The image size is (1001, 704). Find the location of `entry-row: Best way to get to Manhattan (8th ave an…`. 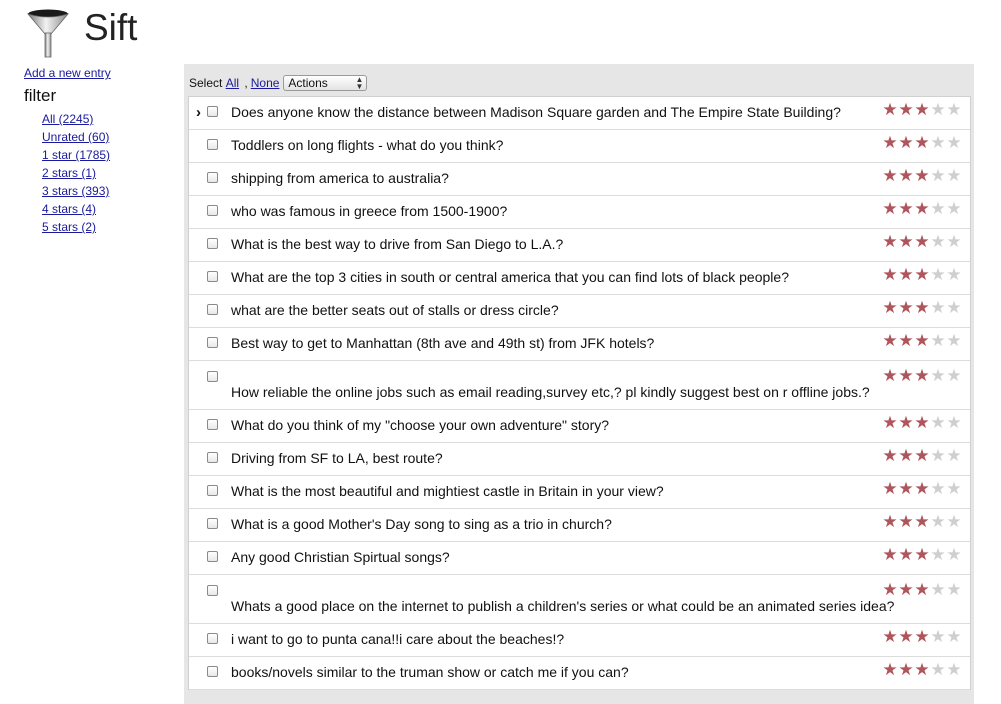

entry-row: Best way to get to Manhattan (8th ave an… is located at coordinates (579, 344).